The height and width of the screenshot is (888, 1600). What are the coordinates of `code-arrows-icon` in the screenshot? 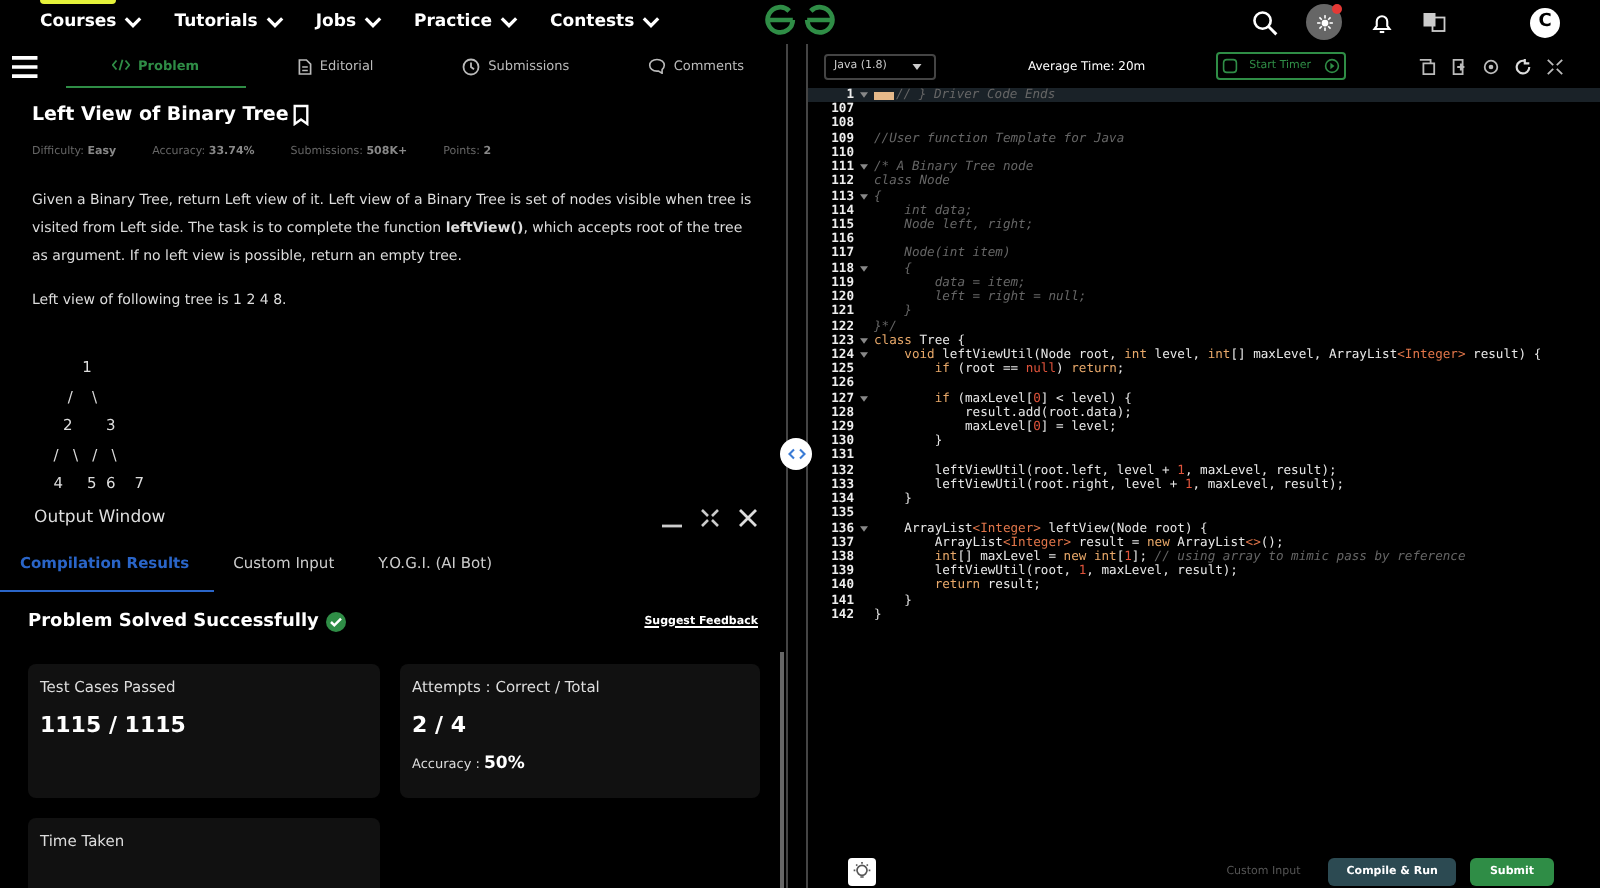 It's located at (796, 454).